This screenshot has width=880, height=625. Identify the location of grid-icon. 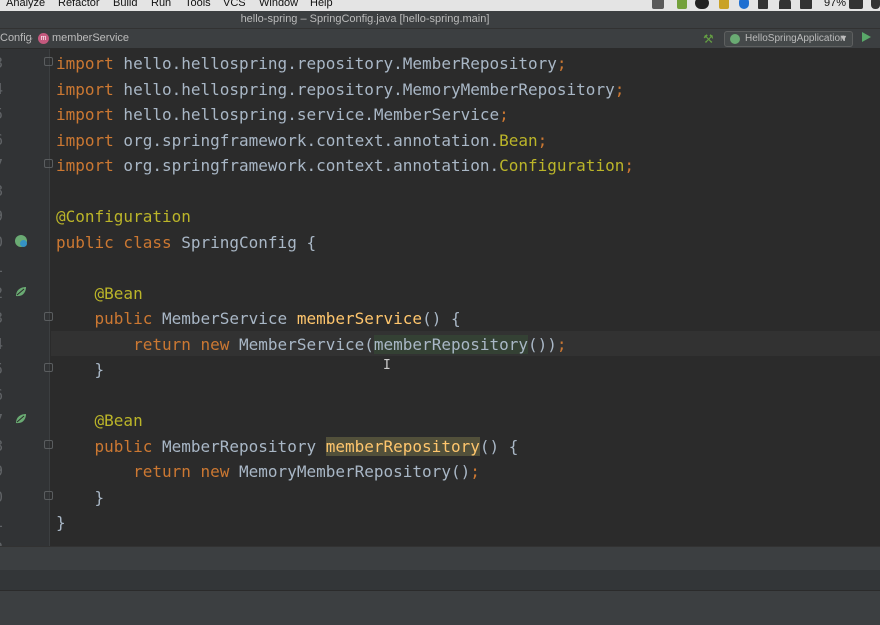
(763, 4).